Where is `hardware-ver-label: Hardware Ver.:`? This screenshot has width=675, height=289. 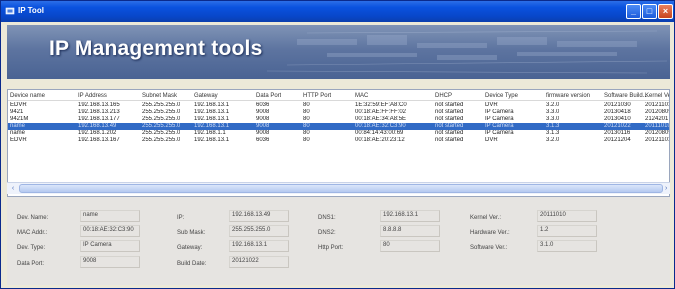
hardware-ver-label: Hardware Ver.: is located at coordinates (490, 233).